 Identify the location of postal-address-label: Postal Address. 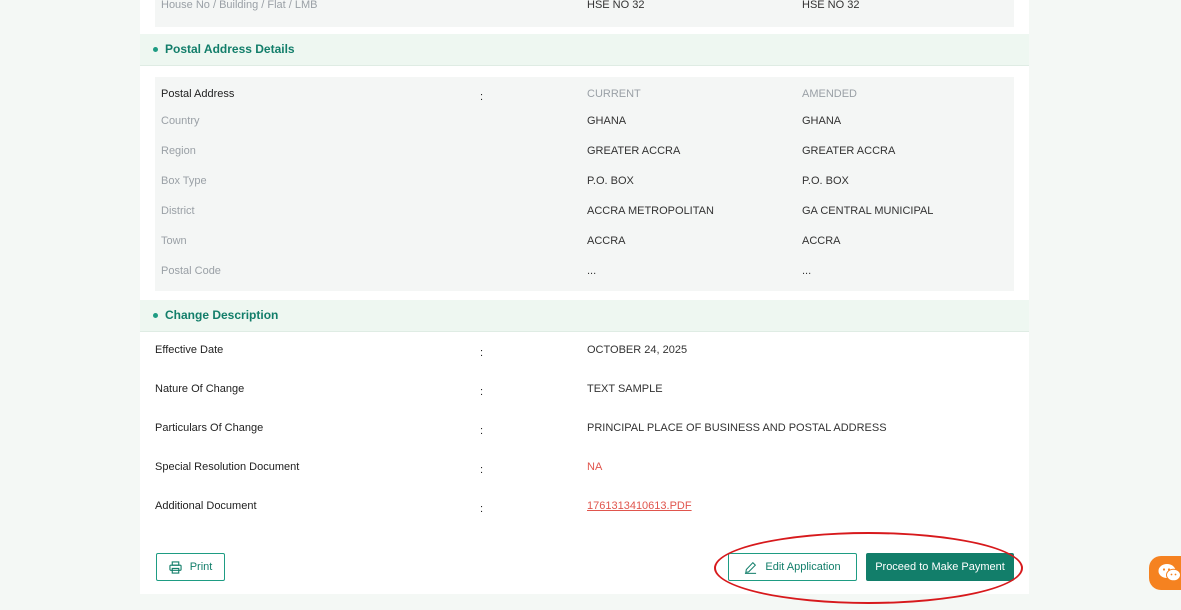
(198, 94).